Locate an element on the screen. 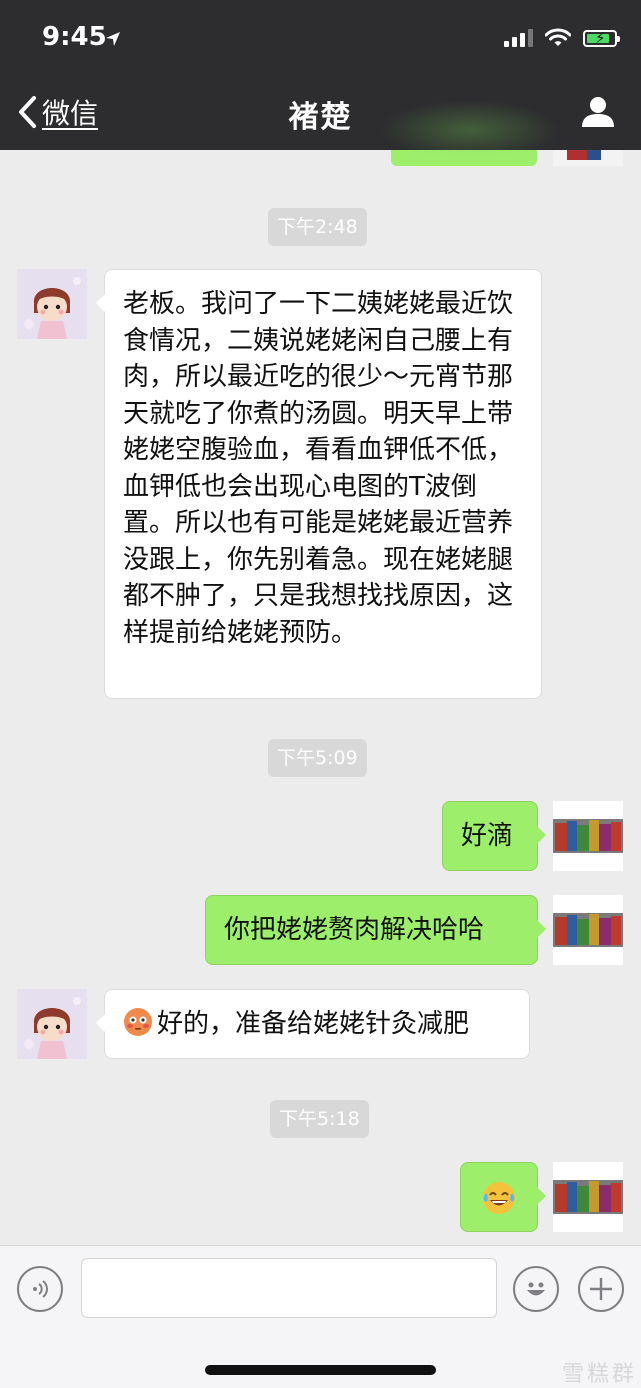 The height and width of the screenshot is (1388, 641). cellular-signal-icon is located at coordinates (518, 38).